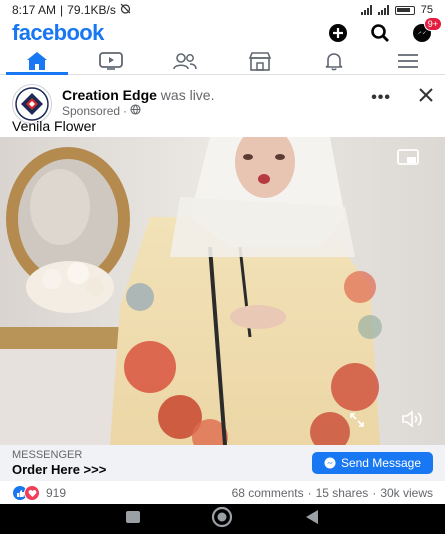 This screenshot has height=534, width=445. I want to click on marketplace-icon, so click(259, 61).